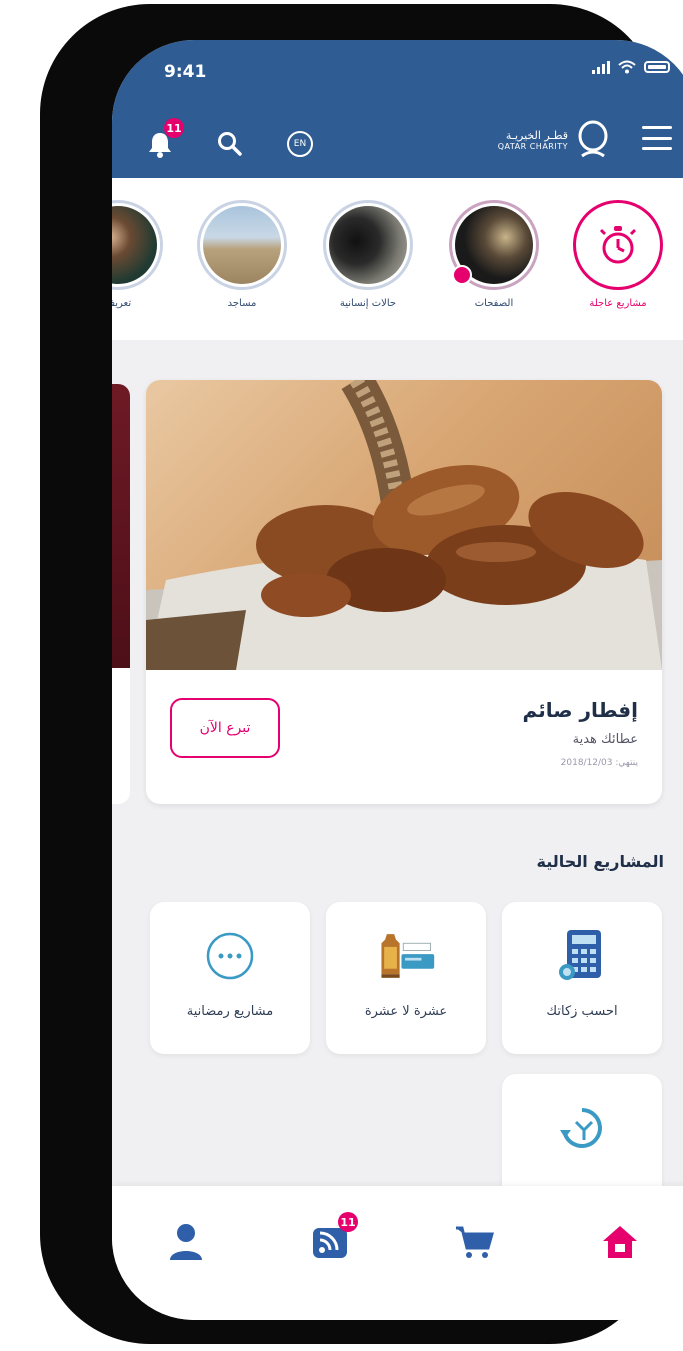  Describe the element at coordinates (397, 109) in the screenshot. I see `app-header: 9:41 11 EN قطـر الخيريـة QATAR CHARITY` at that location.